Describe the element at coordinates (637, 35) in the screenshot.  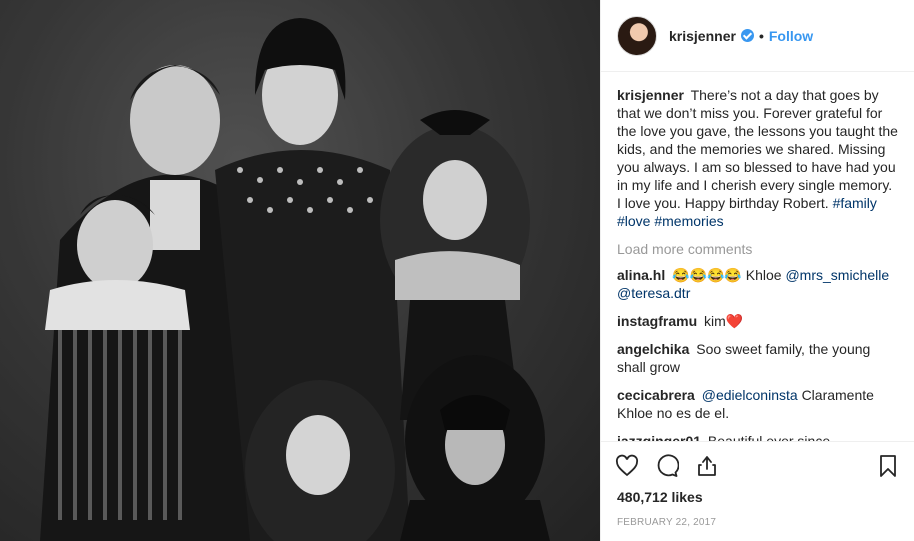
I see `avatar` at that location.